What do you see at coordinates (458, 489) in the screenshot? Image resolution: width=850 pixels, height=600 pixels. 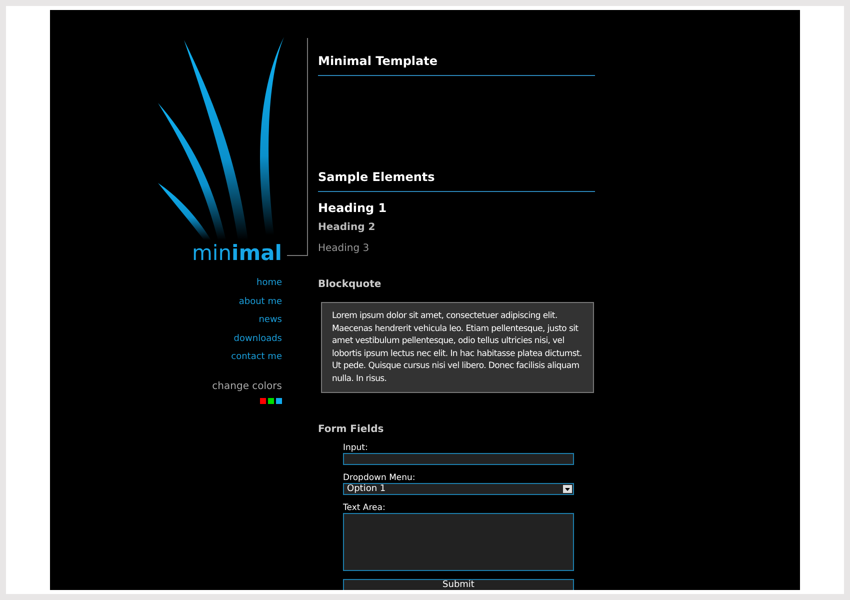 I see `dropdown: Option 1` at bounding box center [458, 489].